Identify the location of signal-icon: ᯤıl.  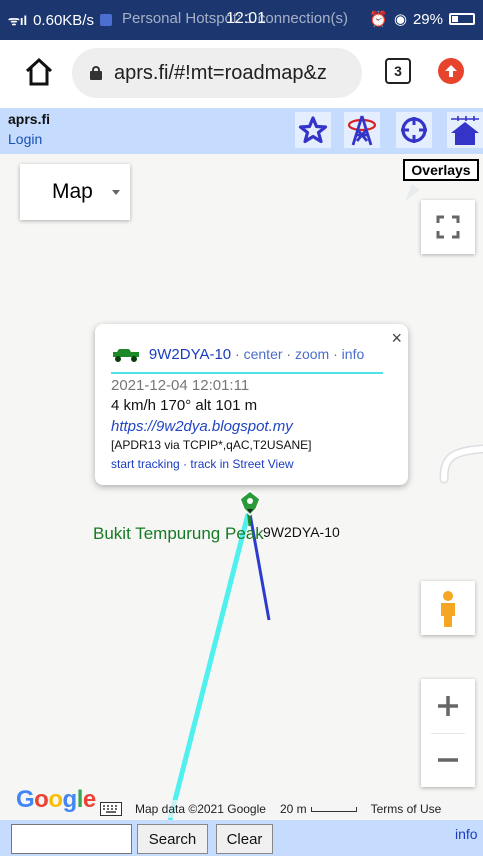
(18, 20).